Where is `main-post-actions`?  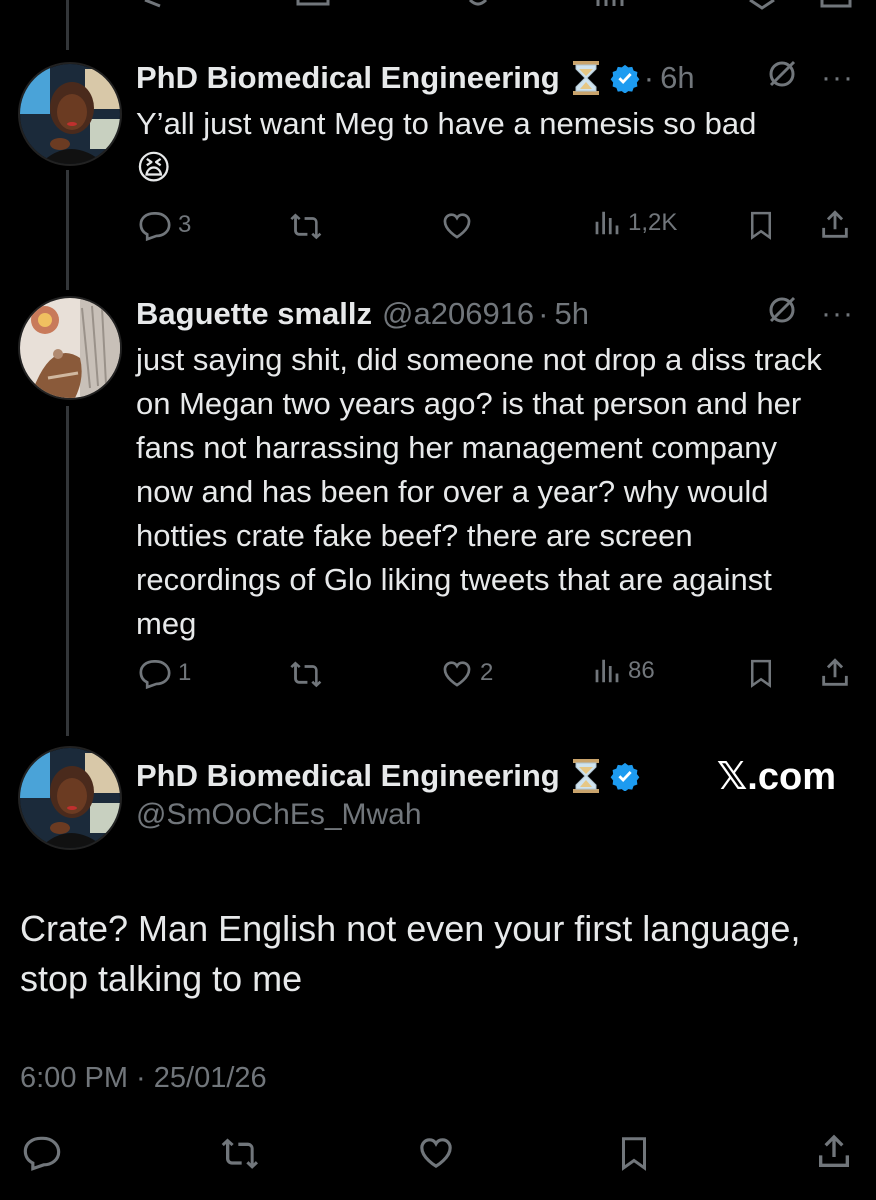 main-post-actions is located at coordinates (438, 1154).